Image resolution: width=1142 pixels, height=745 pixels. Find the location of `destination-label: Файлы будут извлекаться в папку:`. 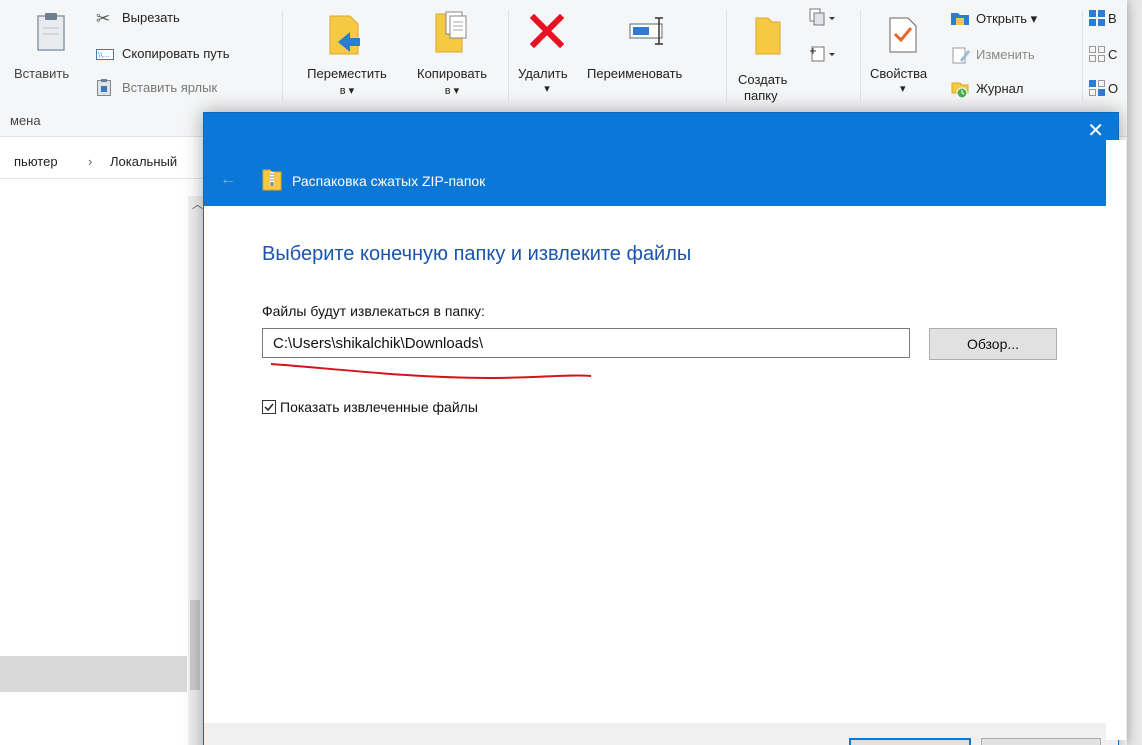

destination-label: Файлы будут извлекаться в папку: is located at coordinates (373, 311).